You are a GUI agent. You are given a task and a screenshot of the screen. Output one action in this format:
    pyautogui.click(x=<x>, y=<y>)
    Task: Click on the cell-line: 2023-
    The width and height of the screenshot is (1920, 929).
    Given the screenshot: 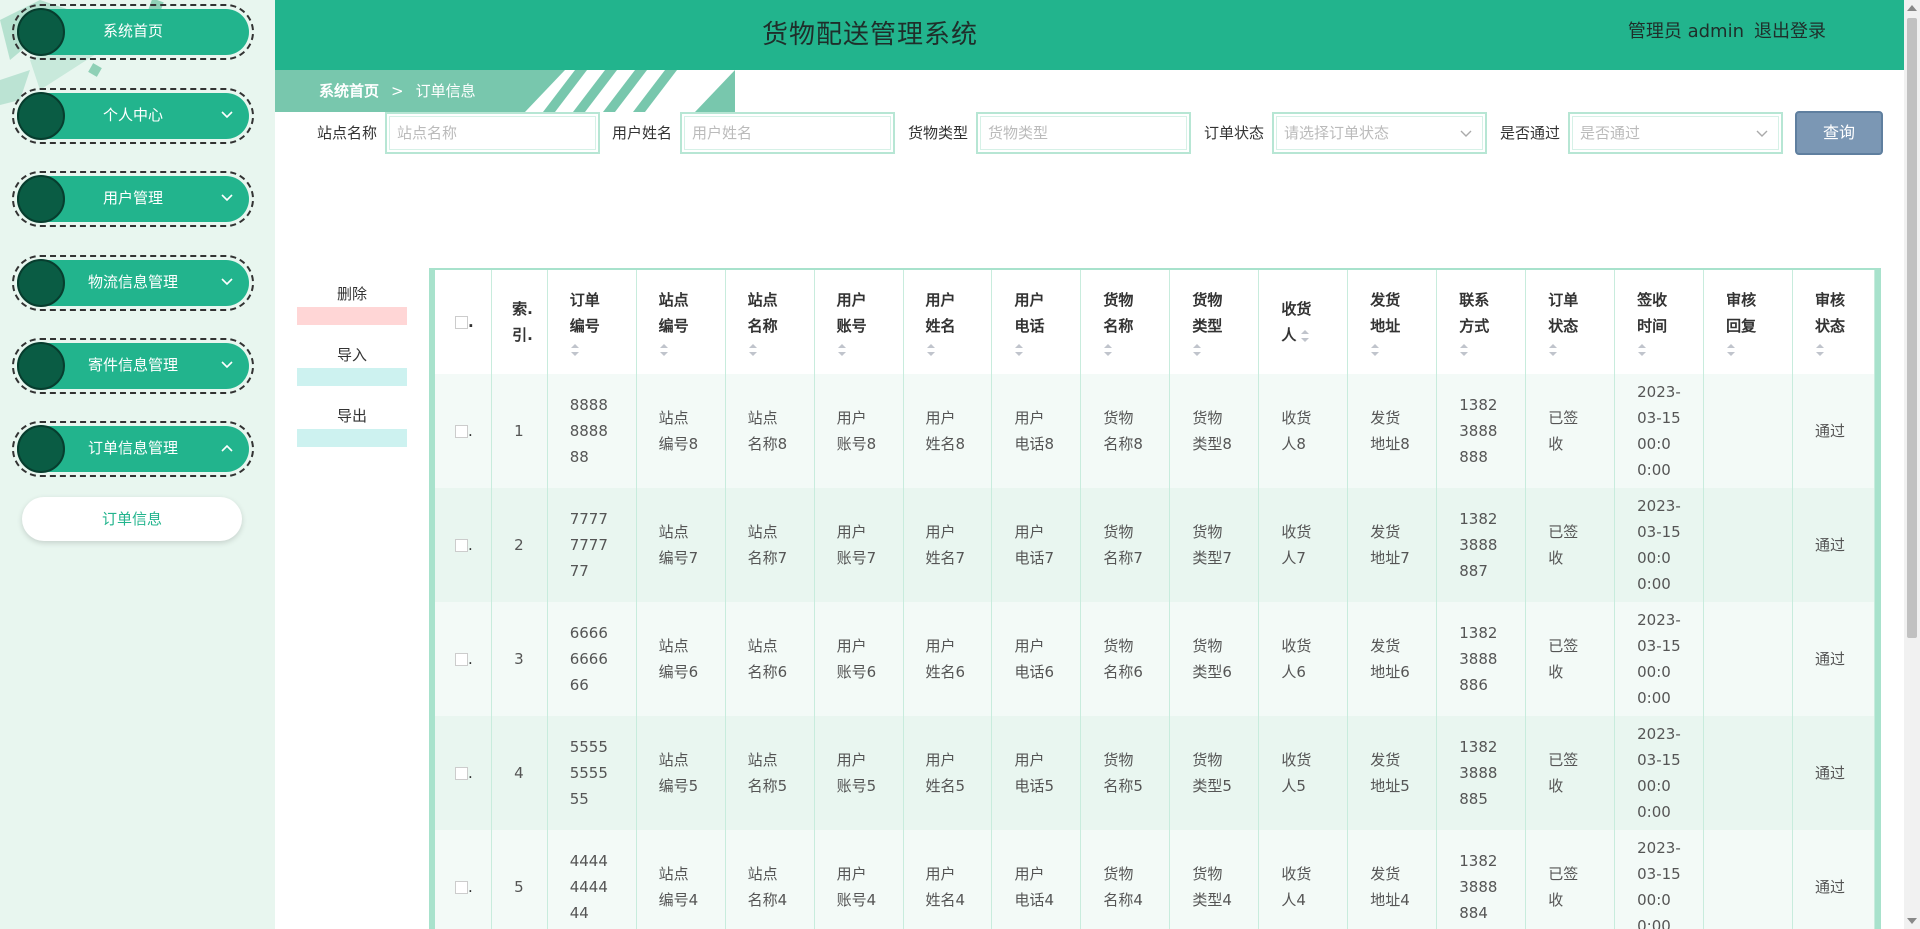 What is the action you would take?
    pyautogui.click(x=1659, y=620)
    